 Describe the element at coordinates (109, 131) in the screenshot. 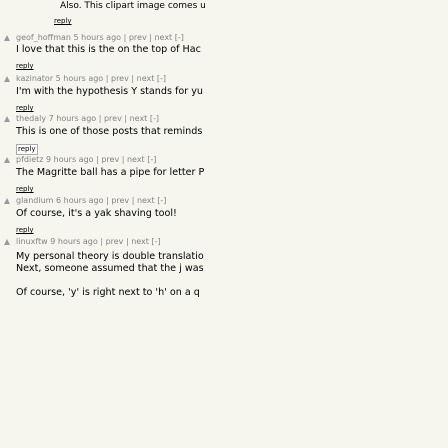

I see `comment-text: This is one of those posts that reminds` at that location.